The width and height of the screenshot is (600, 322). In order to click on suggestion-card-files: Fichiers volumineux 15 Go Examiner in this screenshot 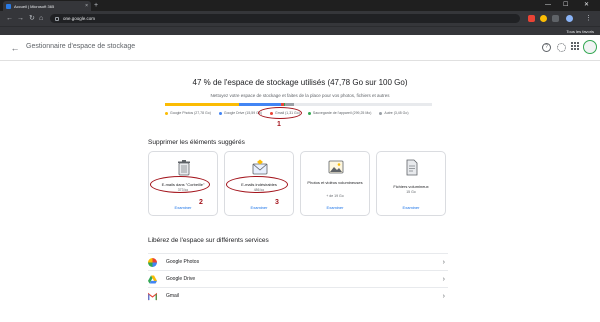, I will do `click(411, 183)`.